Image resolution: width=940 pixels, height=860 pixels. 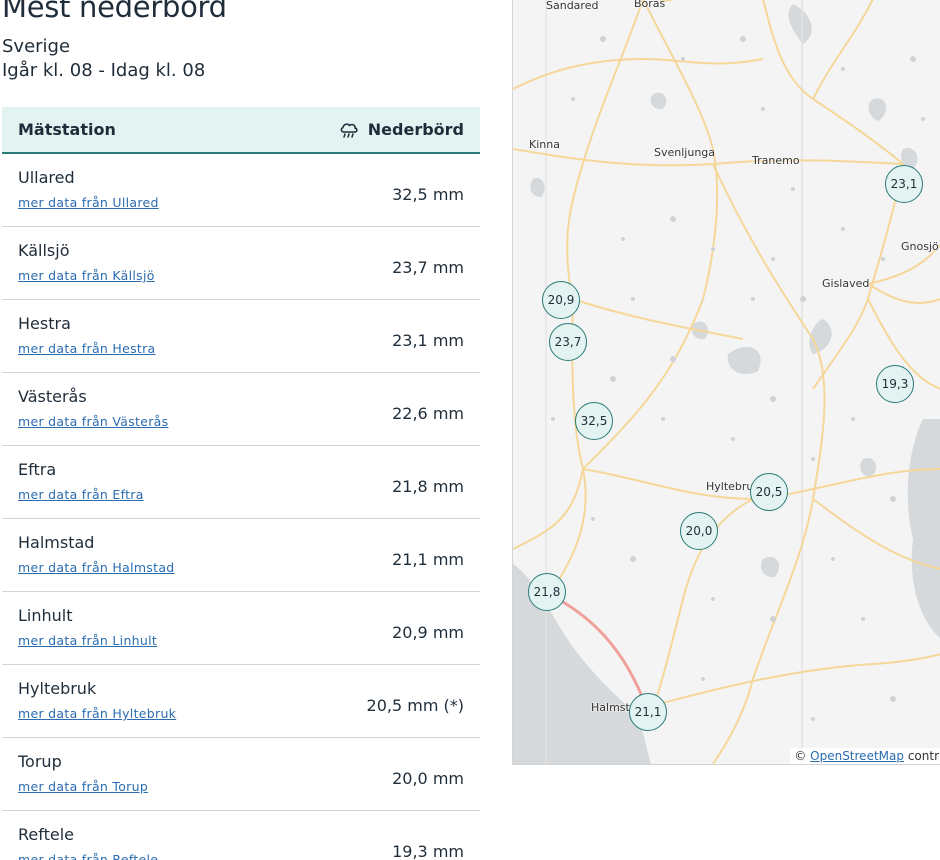 What do you see at coordinates (648, 712) in the screenshot?
I see `map-marker-halmstad: 21,1` at bounding box center [648, 712].